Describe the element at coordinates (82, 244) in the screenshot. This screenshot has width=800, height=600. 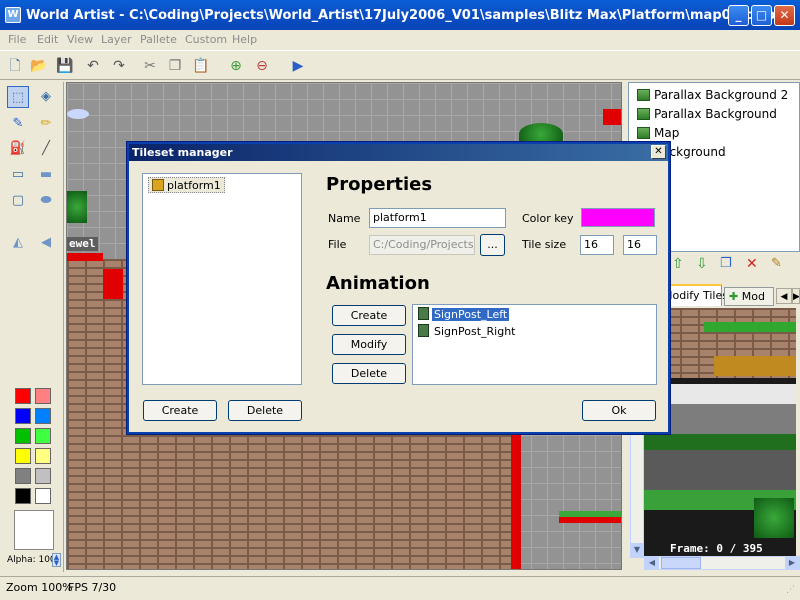
I see `sign-text: ewel` at that location.